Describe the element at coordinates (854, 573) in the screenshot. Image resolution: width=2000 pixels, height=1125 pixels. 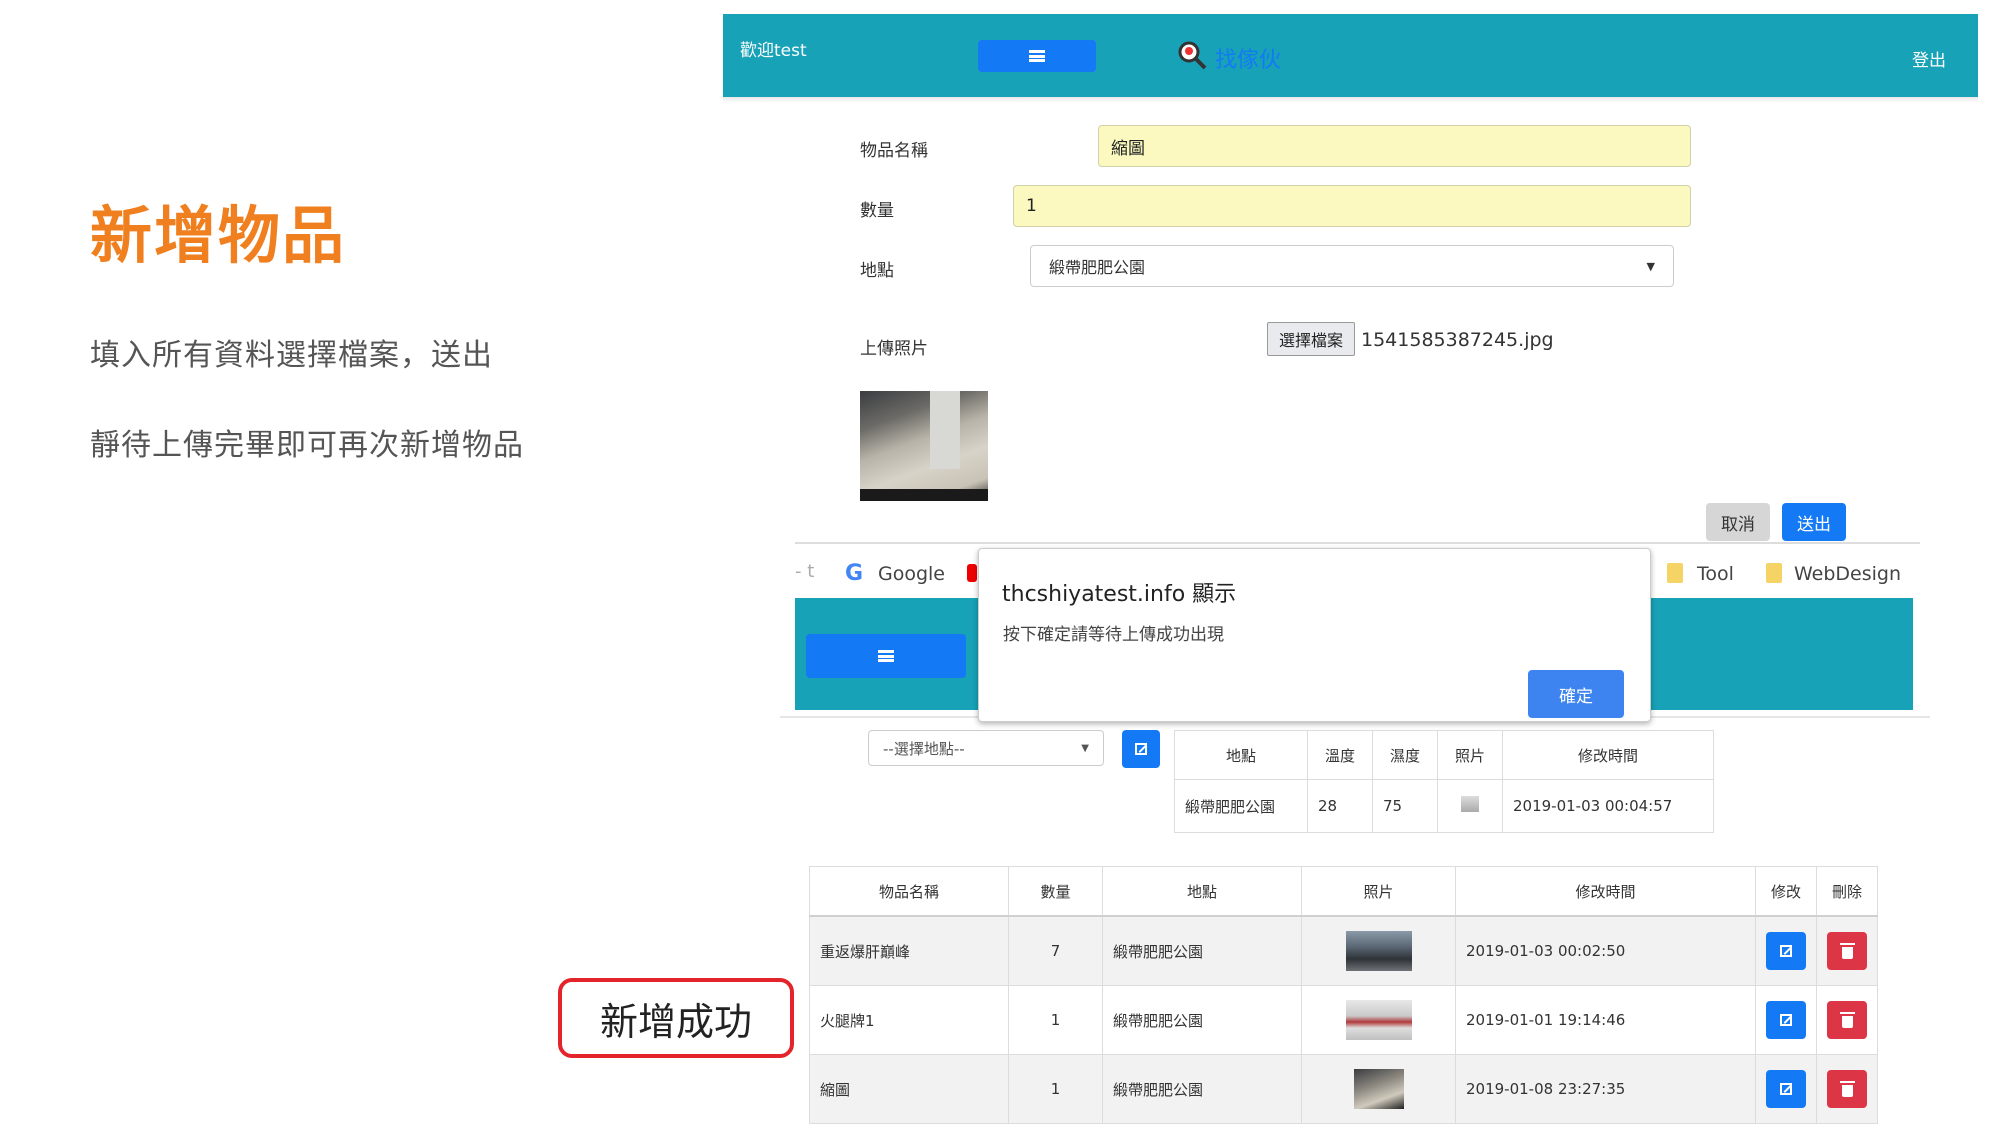
I see `google-icon: G` at that location.